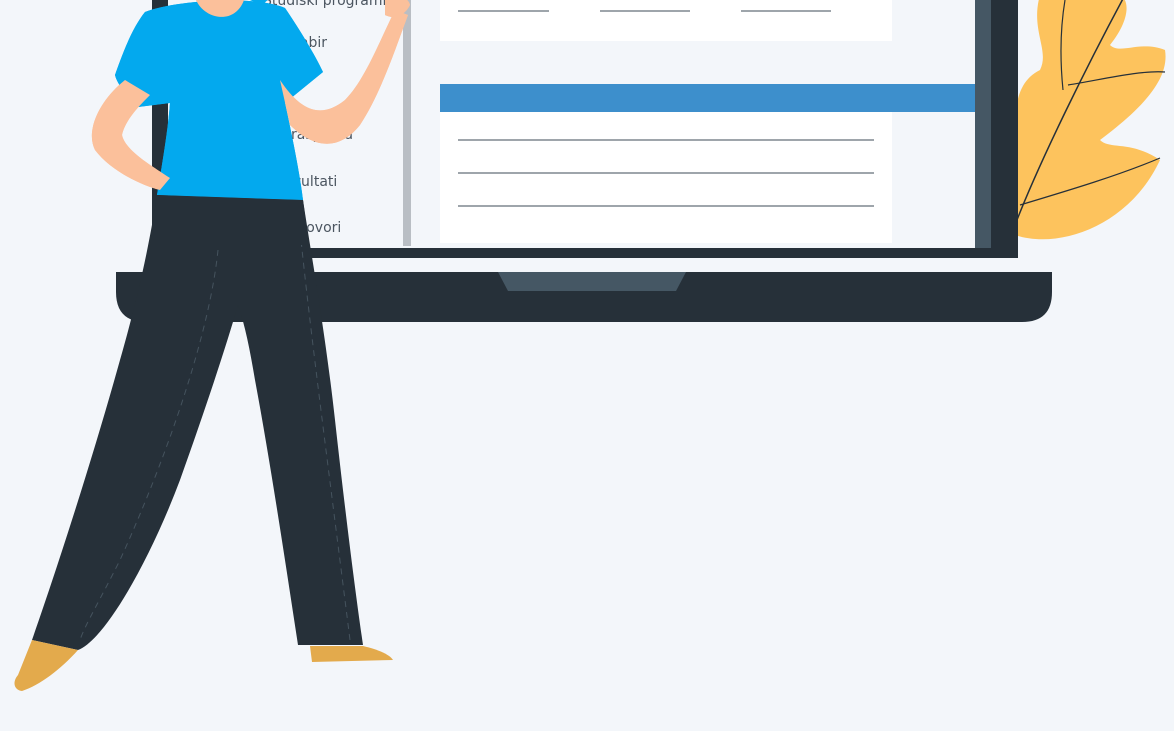 The width and height of the screenshot is (1174, 731). I want to click on sidebar-item-studiski-programi: Studiski programi, so click(324, 4).